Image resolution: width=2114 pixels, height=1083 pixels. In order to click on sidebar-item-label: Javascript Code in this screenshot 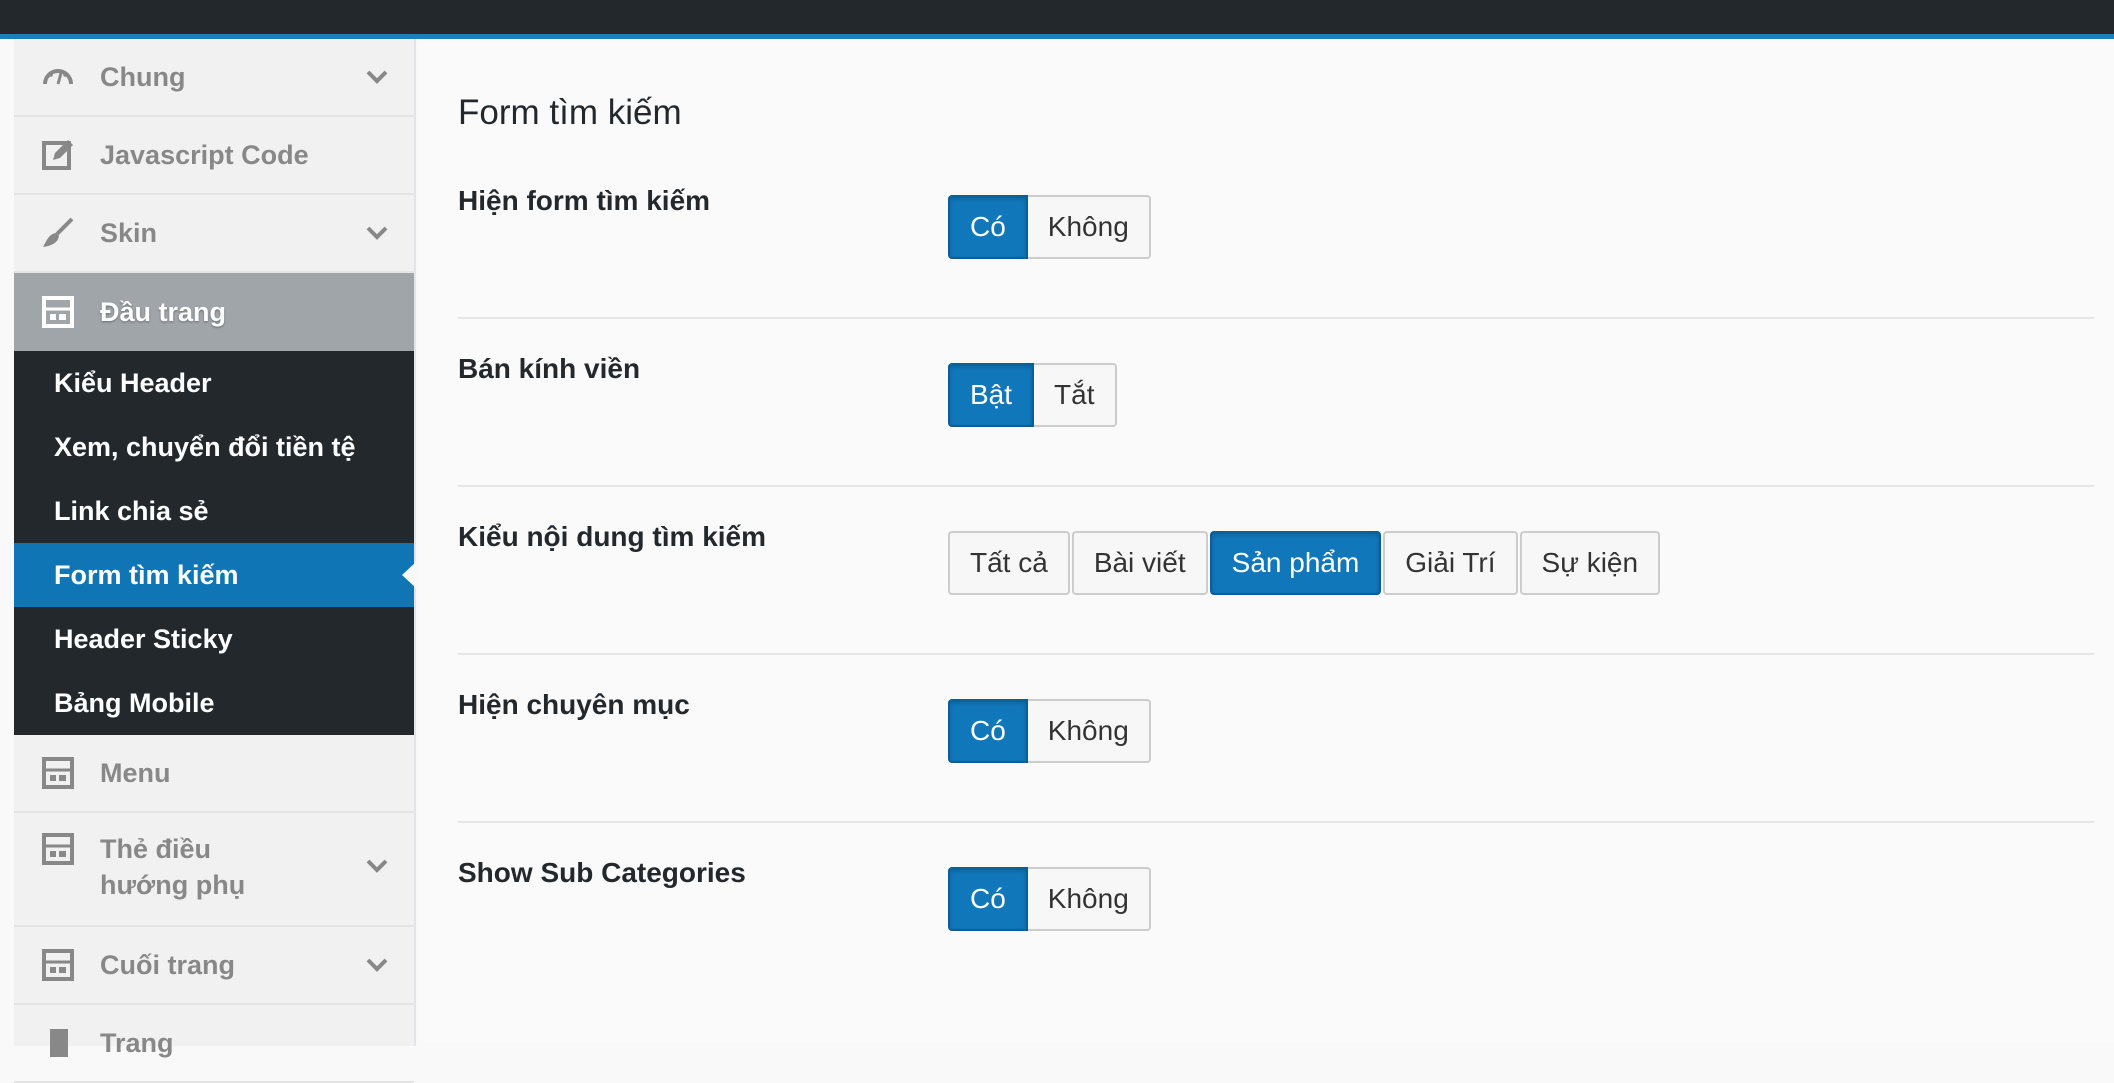, I will do `click(204, 155)`.